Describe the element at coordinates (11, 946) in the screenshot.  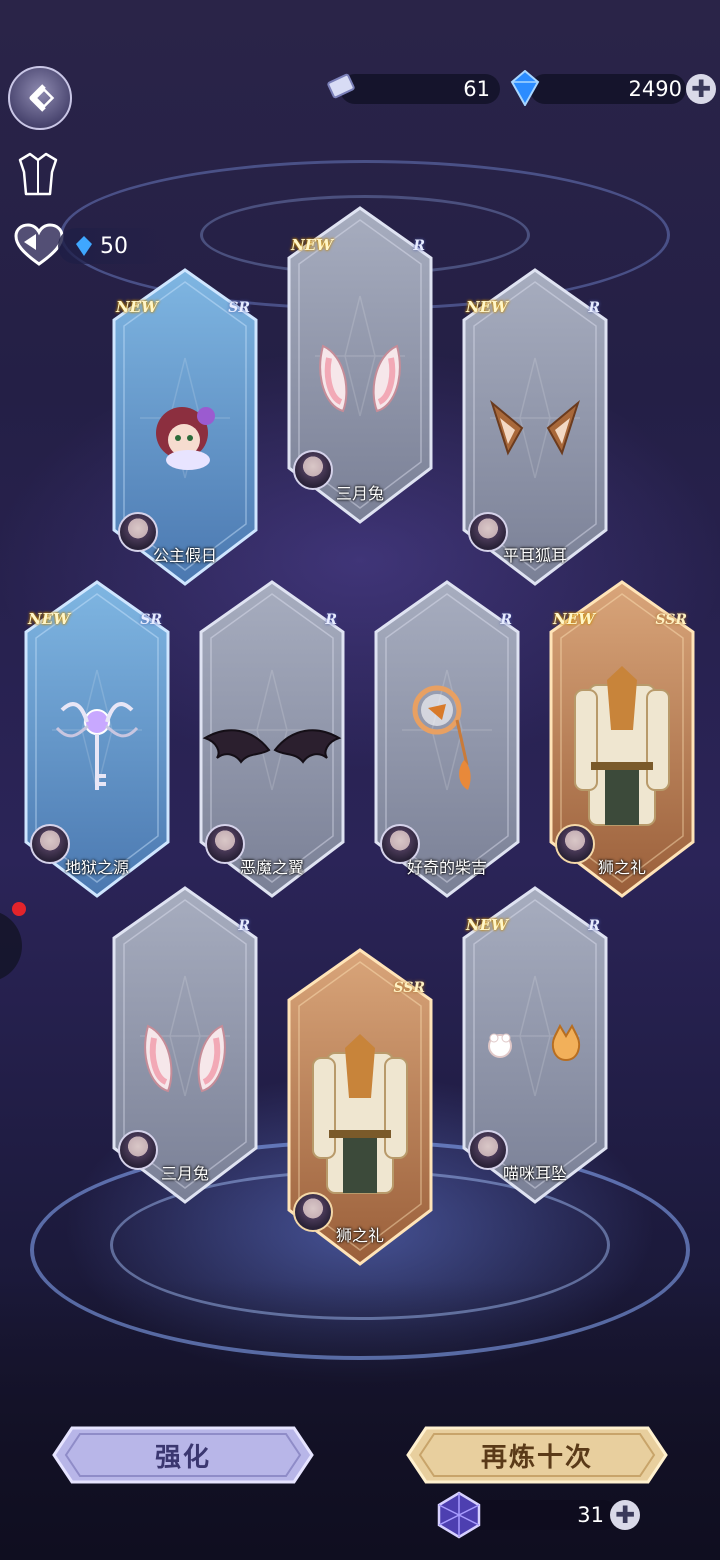
I see `side-drawer-tab` at that location.